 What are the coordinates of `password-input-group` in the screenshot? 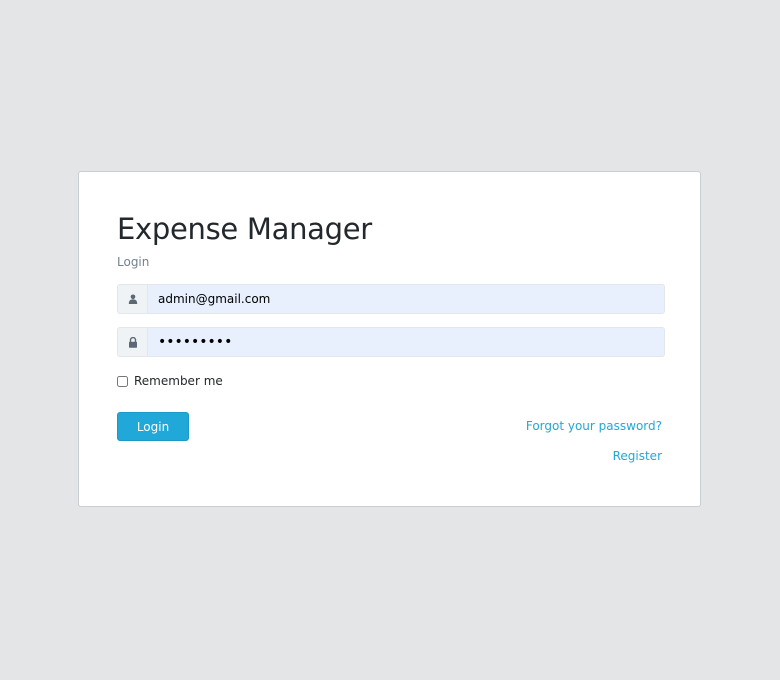 It's located at (391, 342).